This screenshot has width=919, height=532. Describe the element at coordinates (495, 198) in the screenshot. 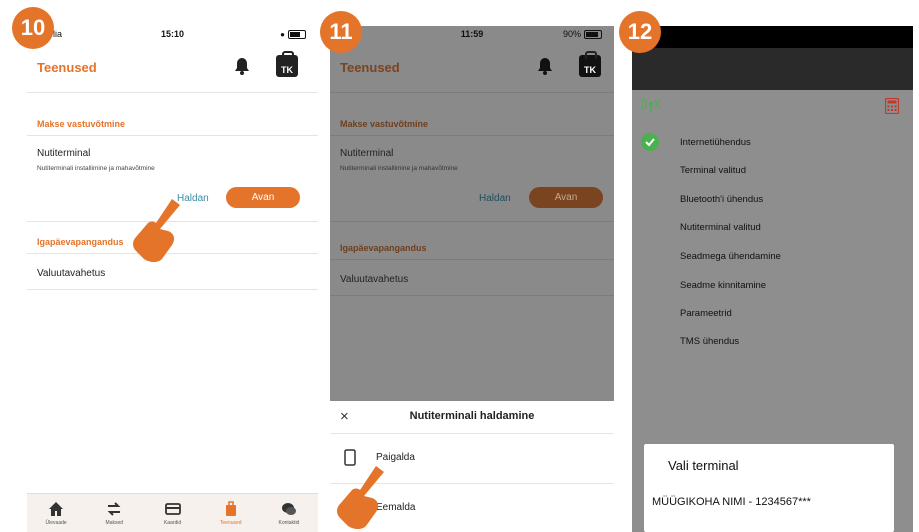

I see `manage-button: Haldan` at that location.